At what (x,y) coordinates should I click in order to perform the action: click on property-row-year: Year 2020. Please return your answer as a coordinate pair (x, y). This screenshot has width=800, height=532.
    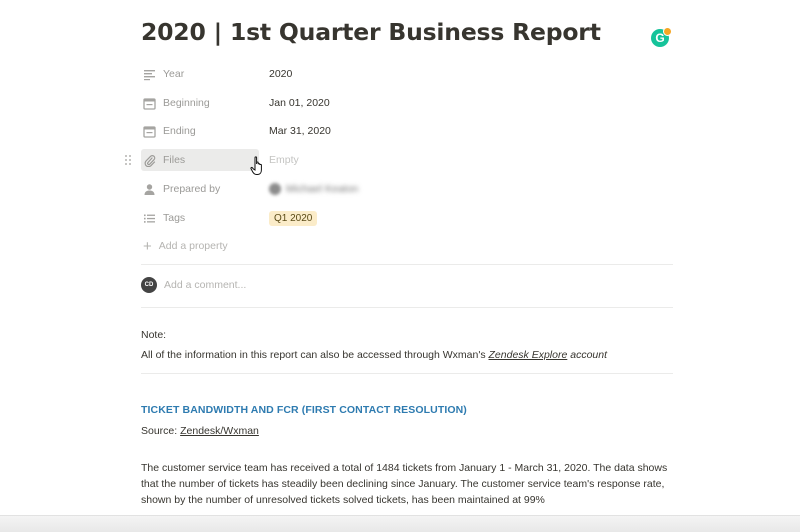
    Looking at the image, I should click on (407, 74).